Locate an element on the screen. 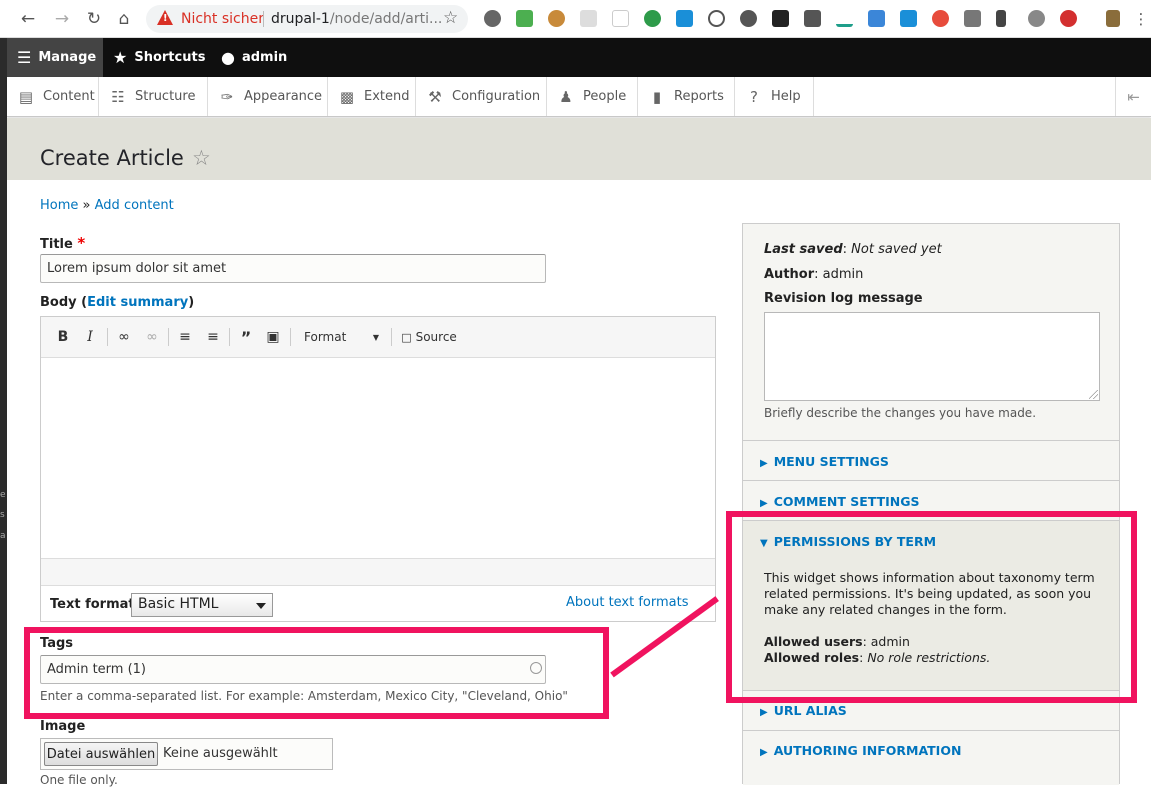 The image size is (1151, 787). editor-content-area is located at coordinates (378, 458).